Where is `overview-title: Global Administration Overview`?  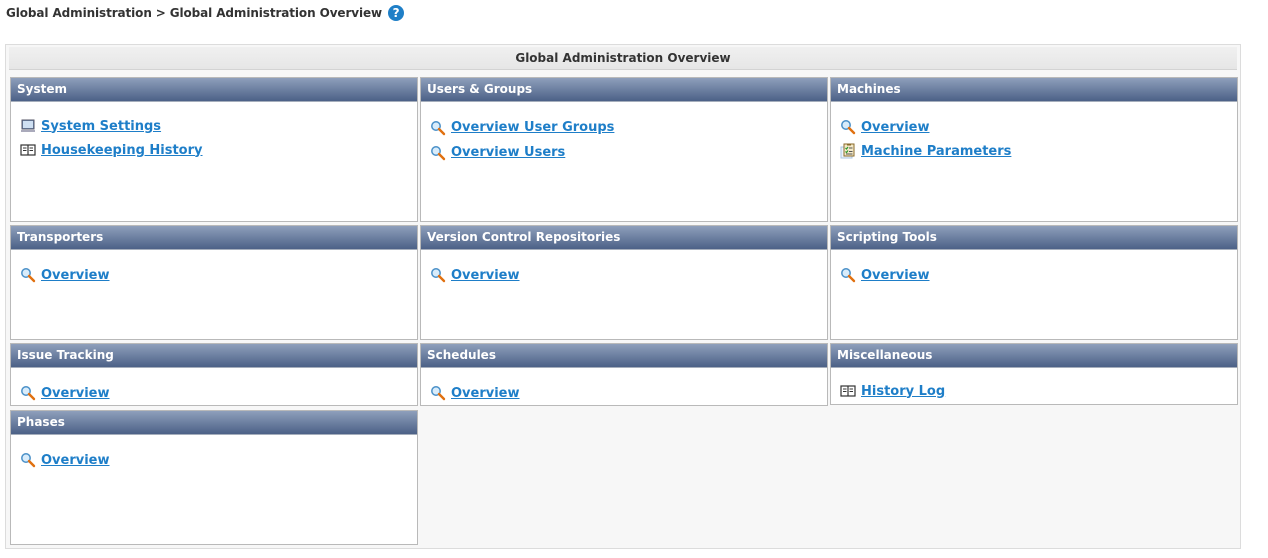 overview-title: Global Administration Overview is located at coordinates (623, 58).